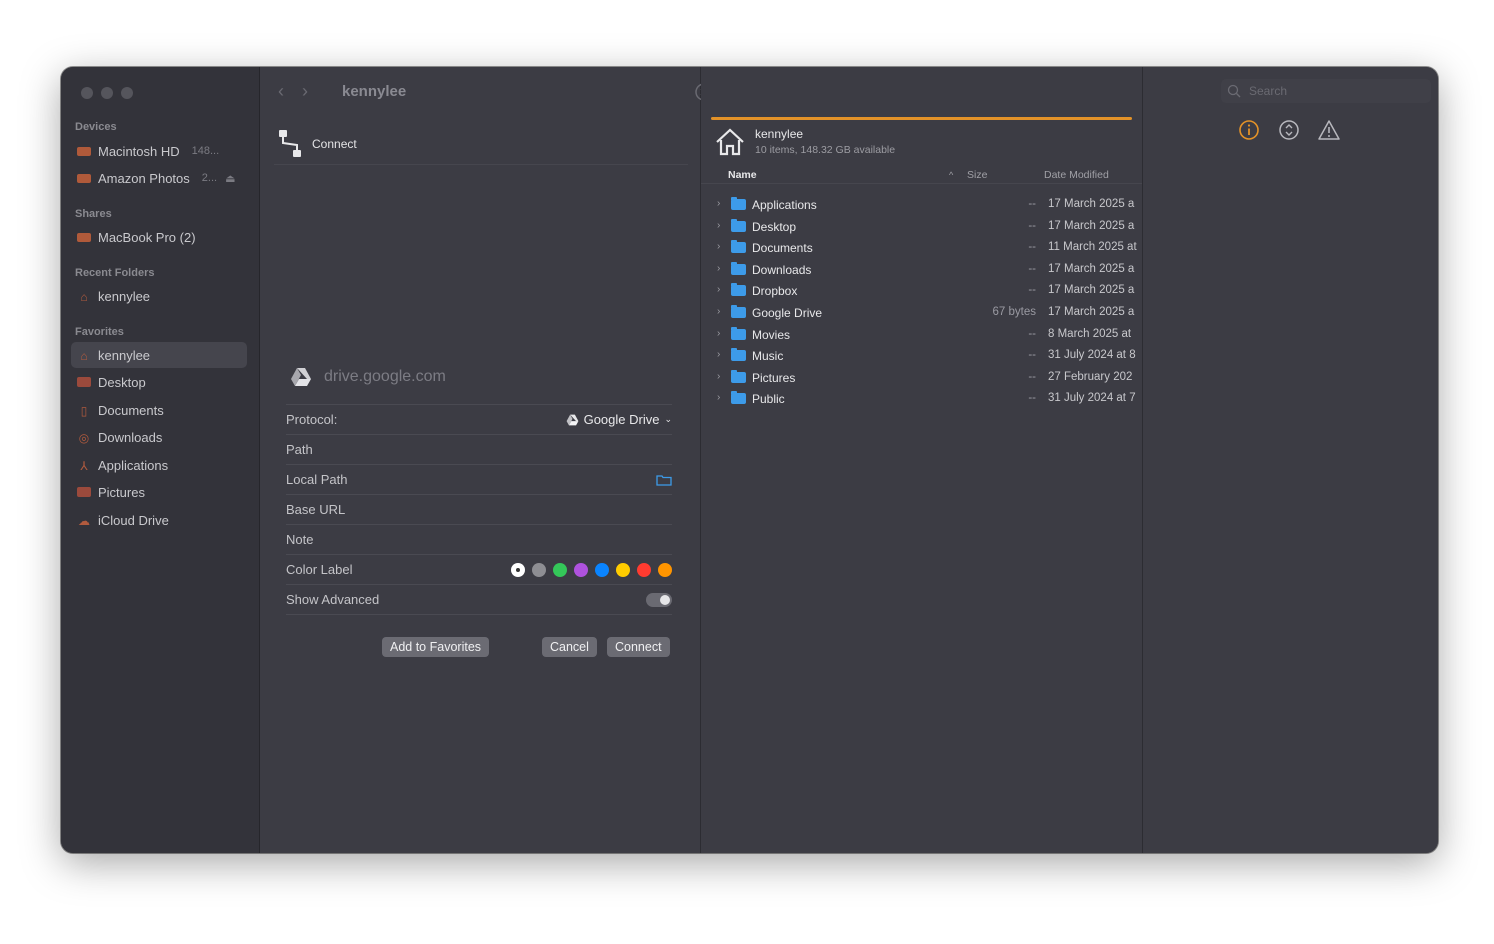 This screenshot has height=944, width=1494. Describe the element at coordinates (84, 438) in the screenshot. I see `download-icon: ◎` at that location.